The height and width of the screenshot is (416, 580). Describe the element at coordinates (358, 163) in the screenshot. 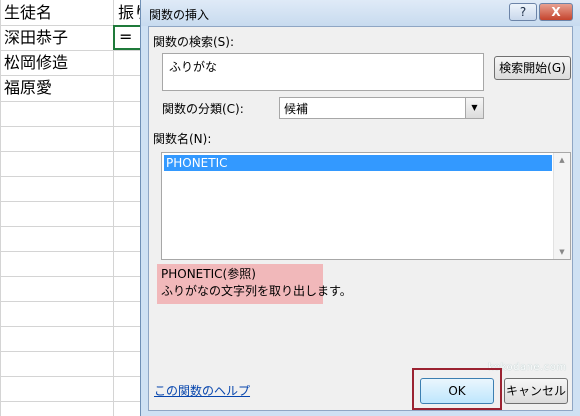

I see `function-list-item: PHONETIC` at that location.